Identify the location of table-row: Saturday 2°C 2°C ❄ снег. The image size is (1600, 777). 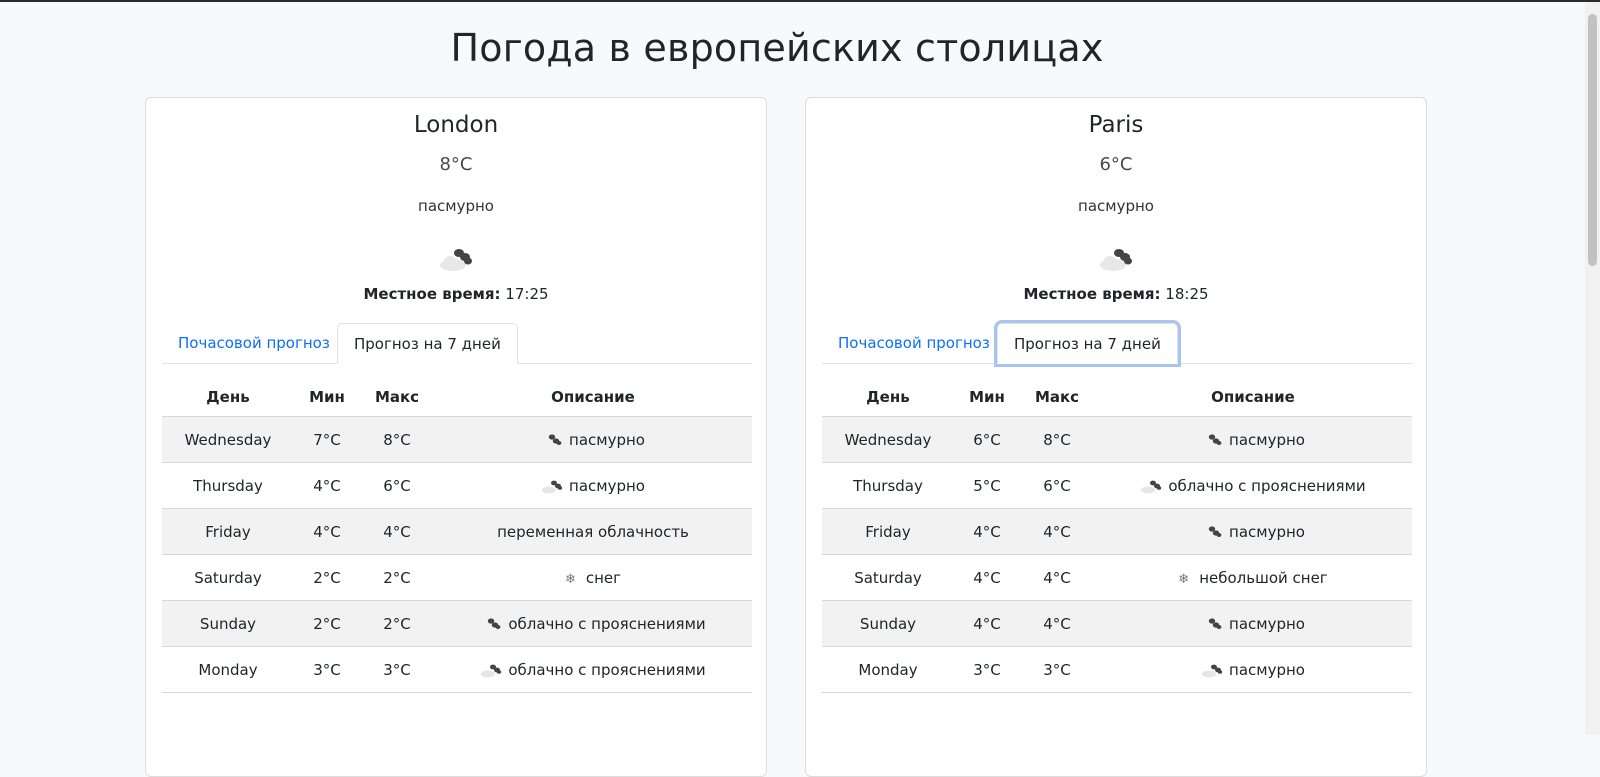
(457, 577).